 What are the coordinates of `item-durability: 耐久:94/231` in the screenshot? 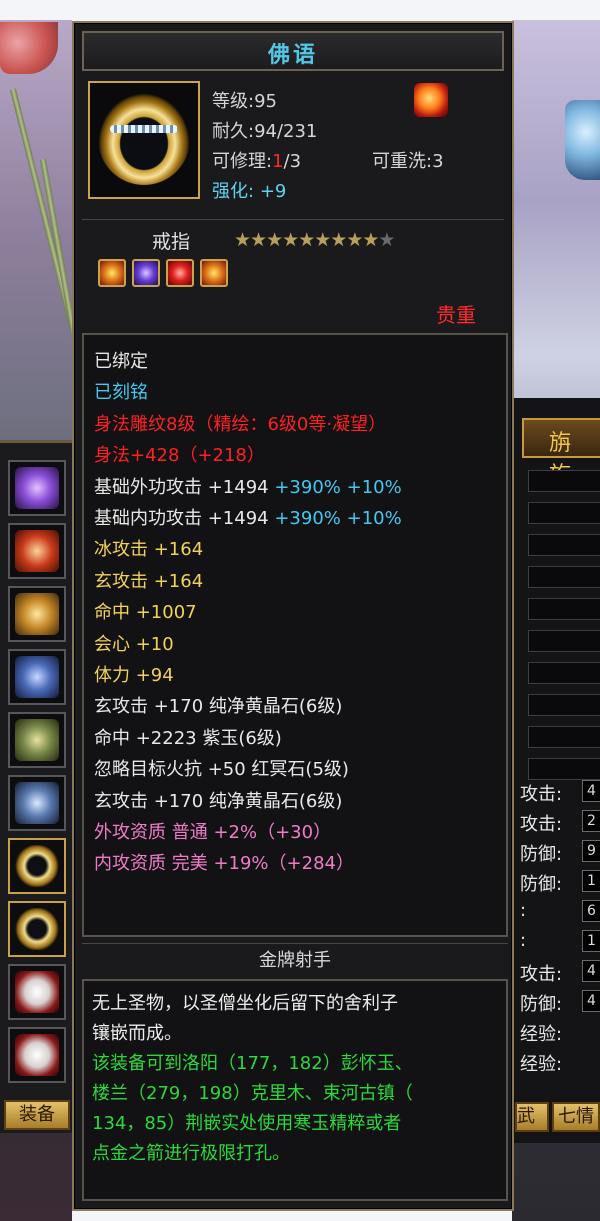 It's located at (265, 131).